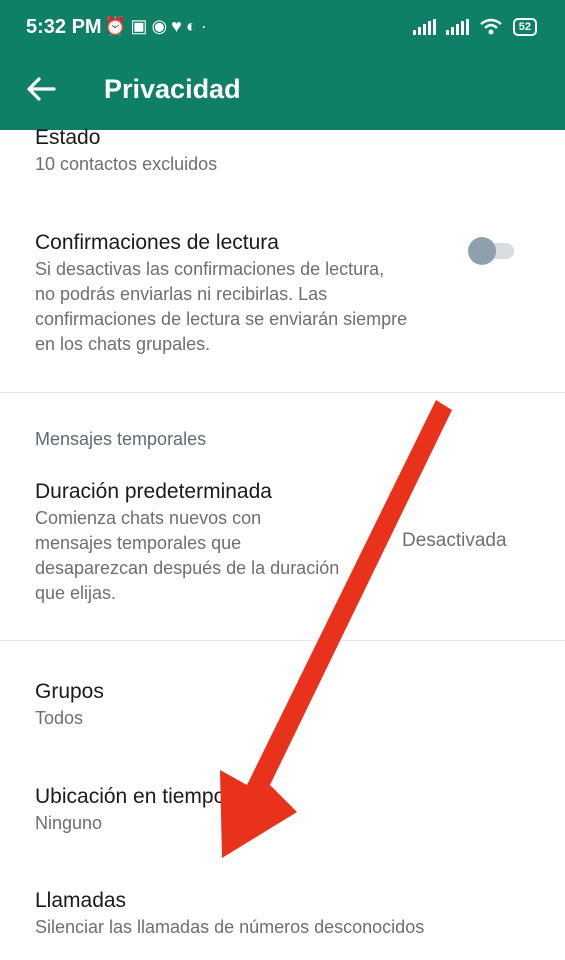 The image size is (565, 960). I want to click on item-label: Duración predeterminada, so click(153, 491).